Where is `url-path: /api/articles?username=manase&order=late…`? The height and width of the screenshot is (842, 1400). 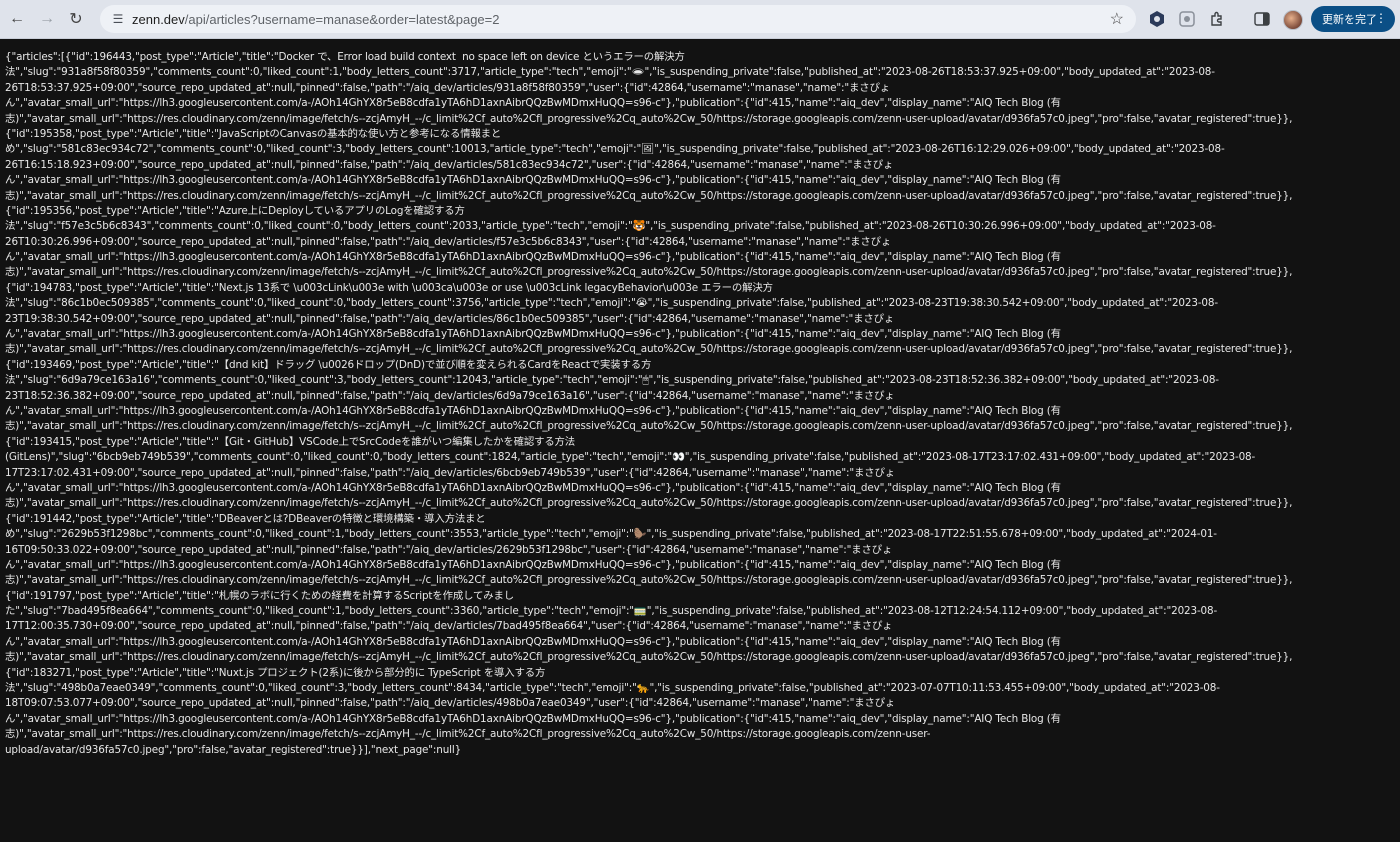 url-path: /api/articles?username=manase&order=late… is located at coordinates (342, 19).